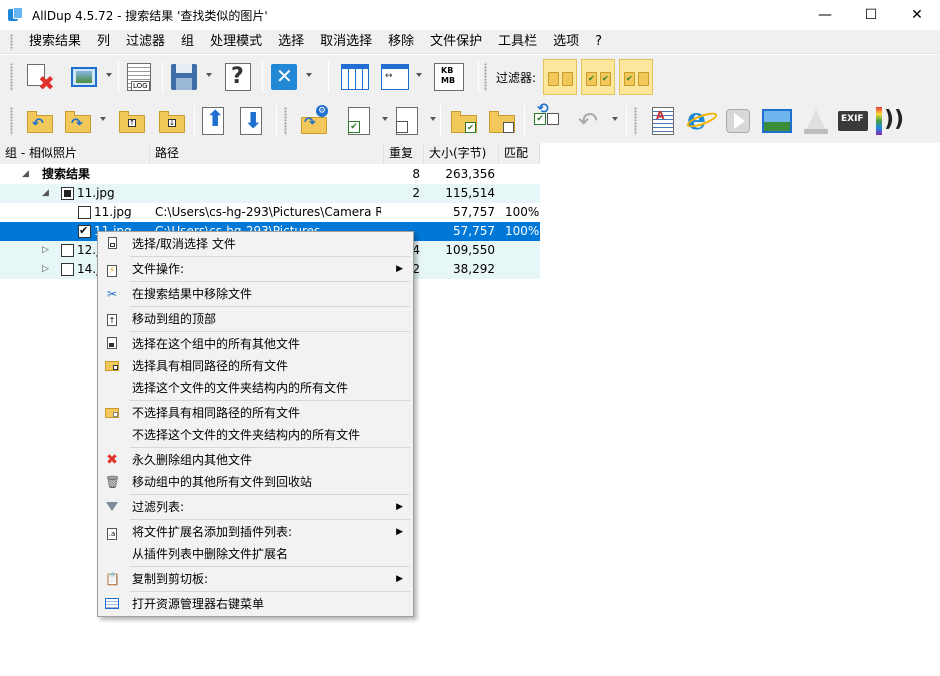  Describe the element at coordinates (75, 153) in the screenshot. I see `column-group: 组 - 相似照片` at that location.